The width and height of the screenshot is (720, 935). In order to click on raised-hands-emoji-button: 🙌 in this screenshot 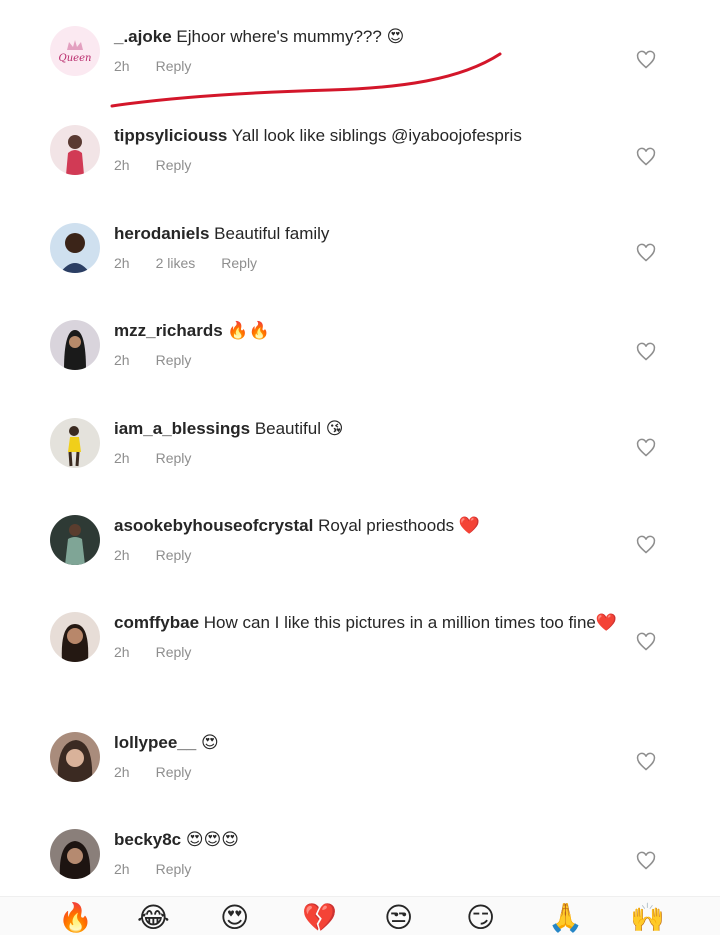, I will do `click(647, 918)`.